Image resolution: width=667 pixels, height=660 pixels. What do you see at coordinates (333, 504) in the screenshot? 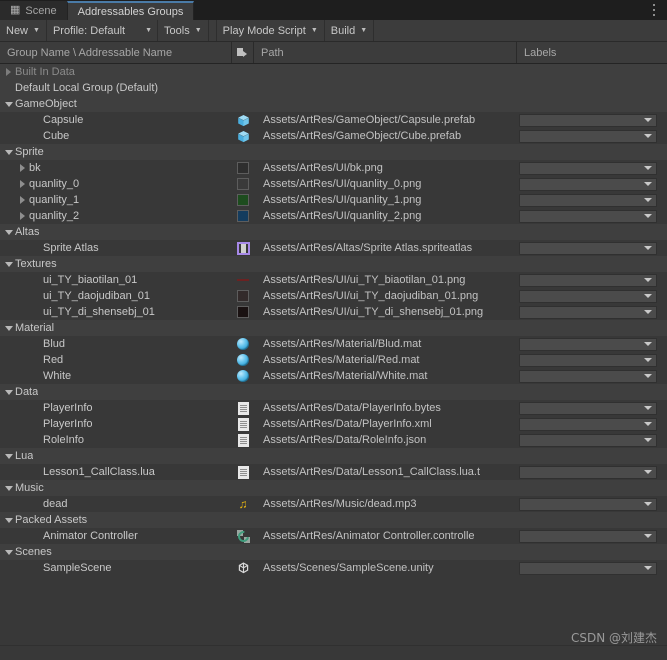
I see `tree-asset-row: dead ♫ Assets/ArtRes/Music/dead.mp3` at bounding box center [333, 504].